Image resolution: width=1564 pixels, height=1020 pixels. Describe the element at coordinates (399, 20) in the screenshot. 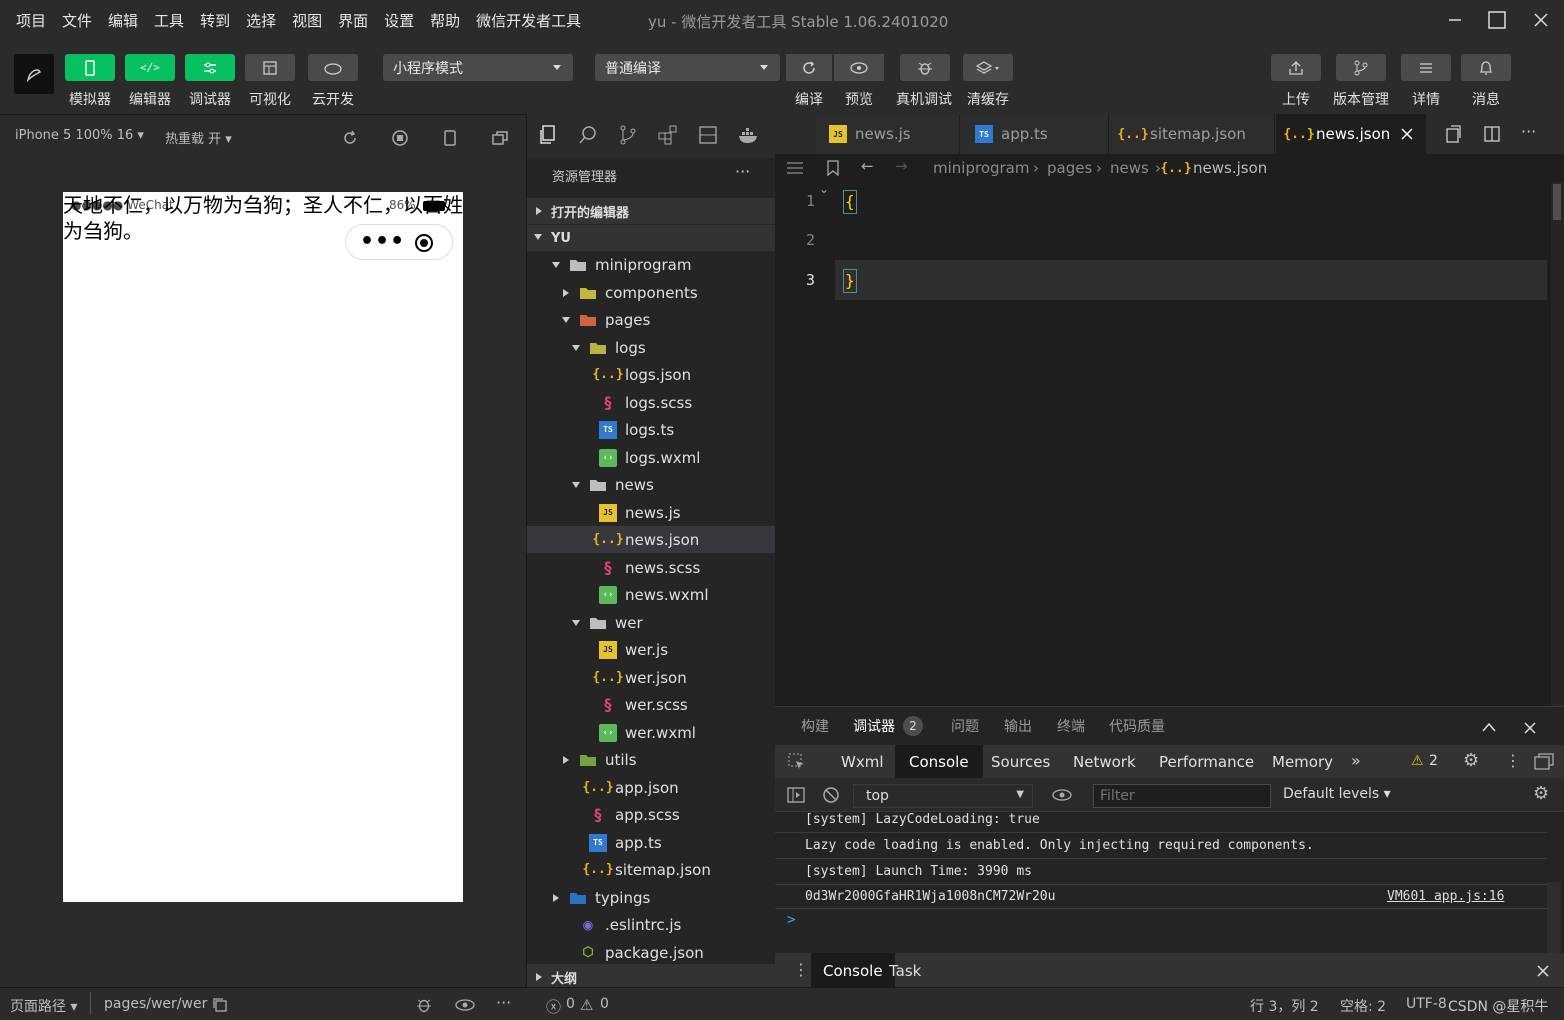

I see `menu-settings: 设置` at that location.